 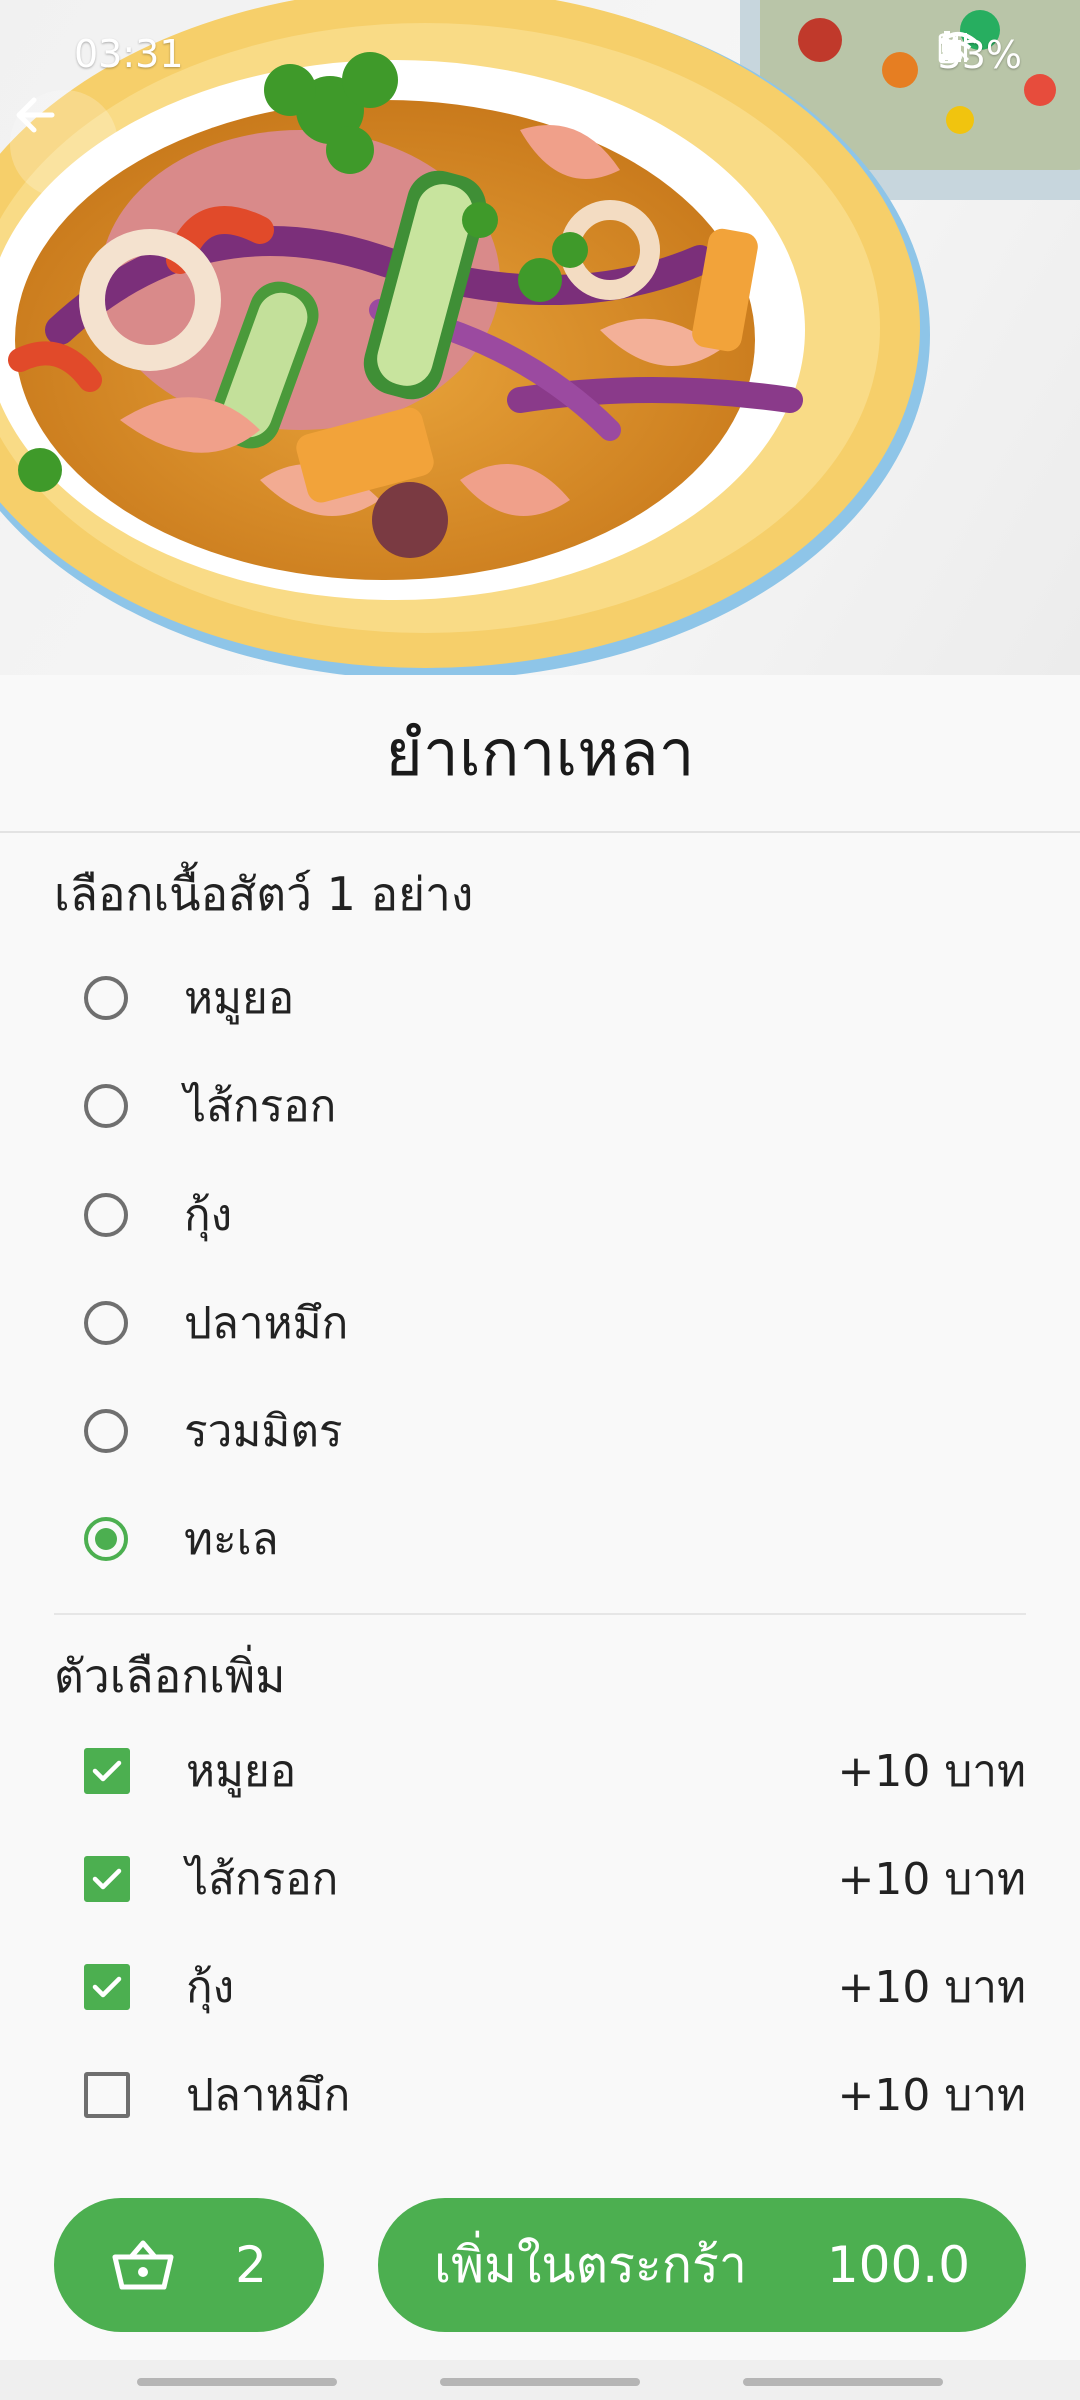 I want to click on extra-option-shrimp: กุ้ง +10 บาท, so click(x=540, y=1987).